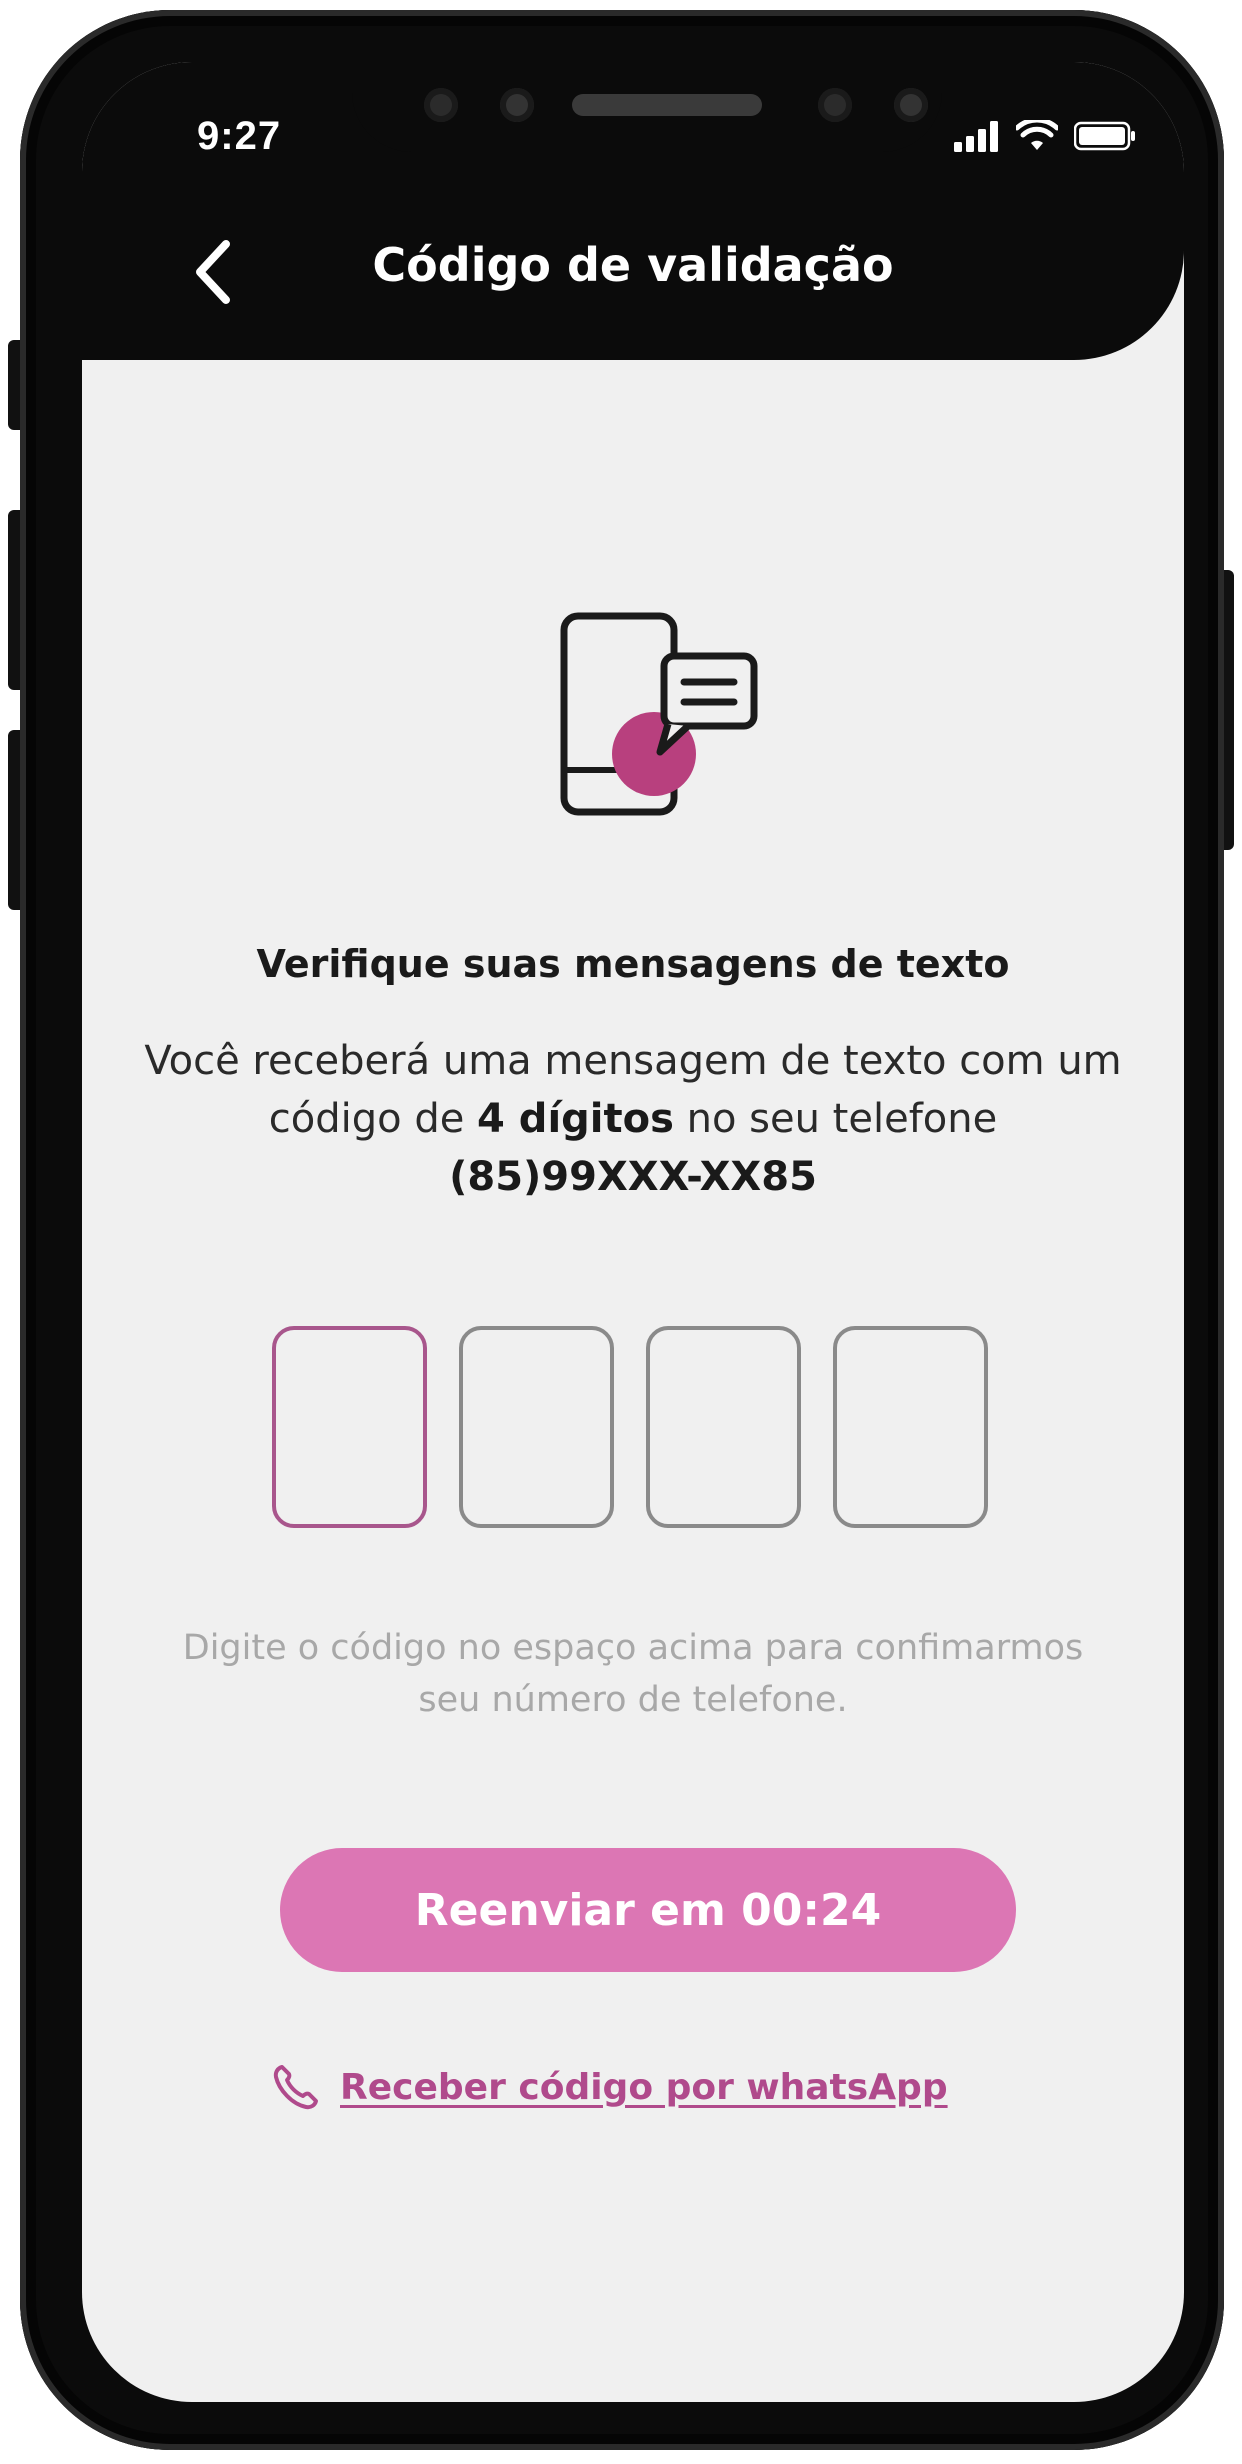 The image size is (1242, 2464). What do you see at coordinates (1037, 135) in the screenshot?
I see `wifi-icon` at bounding box center [1037, 135].